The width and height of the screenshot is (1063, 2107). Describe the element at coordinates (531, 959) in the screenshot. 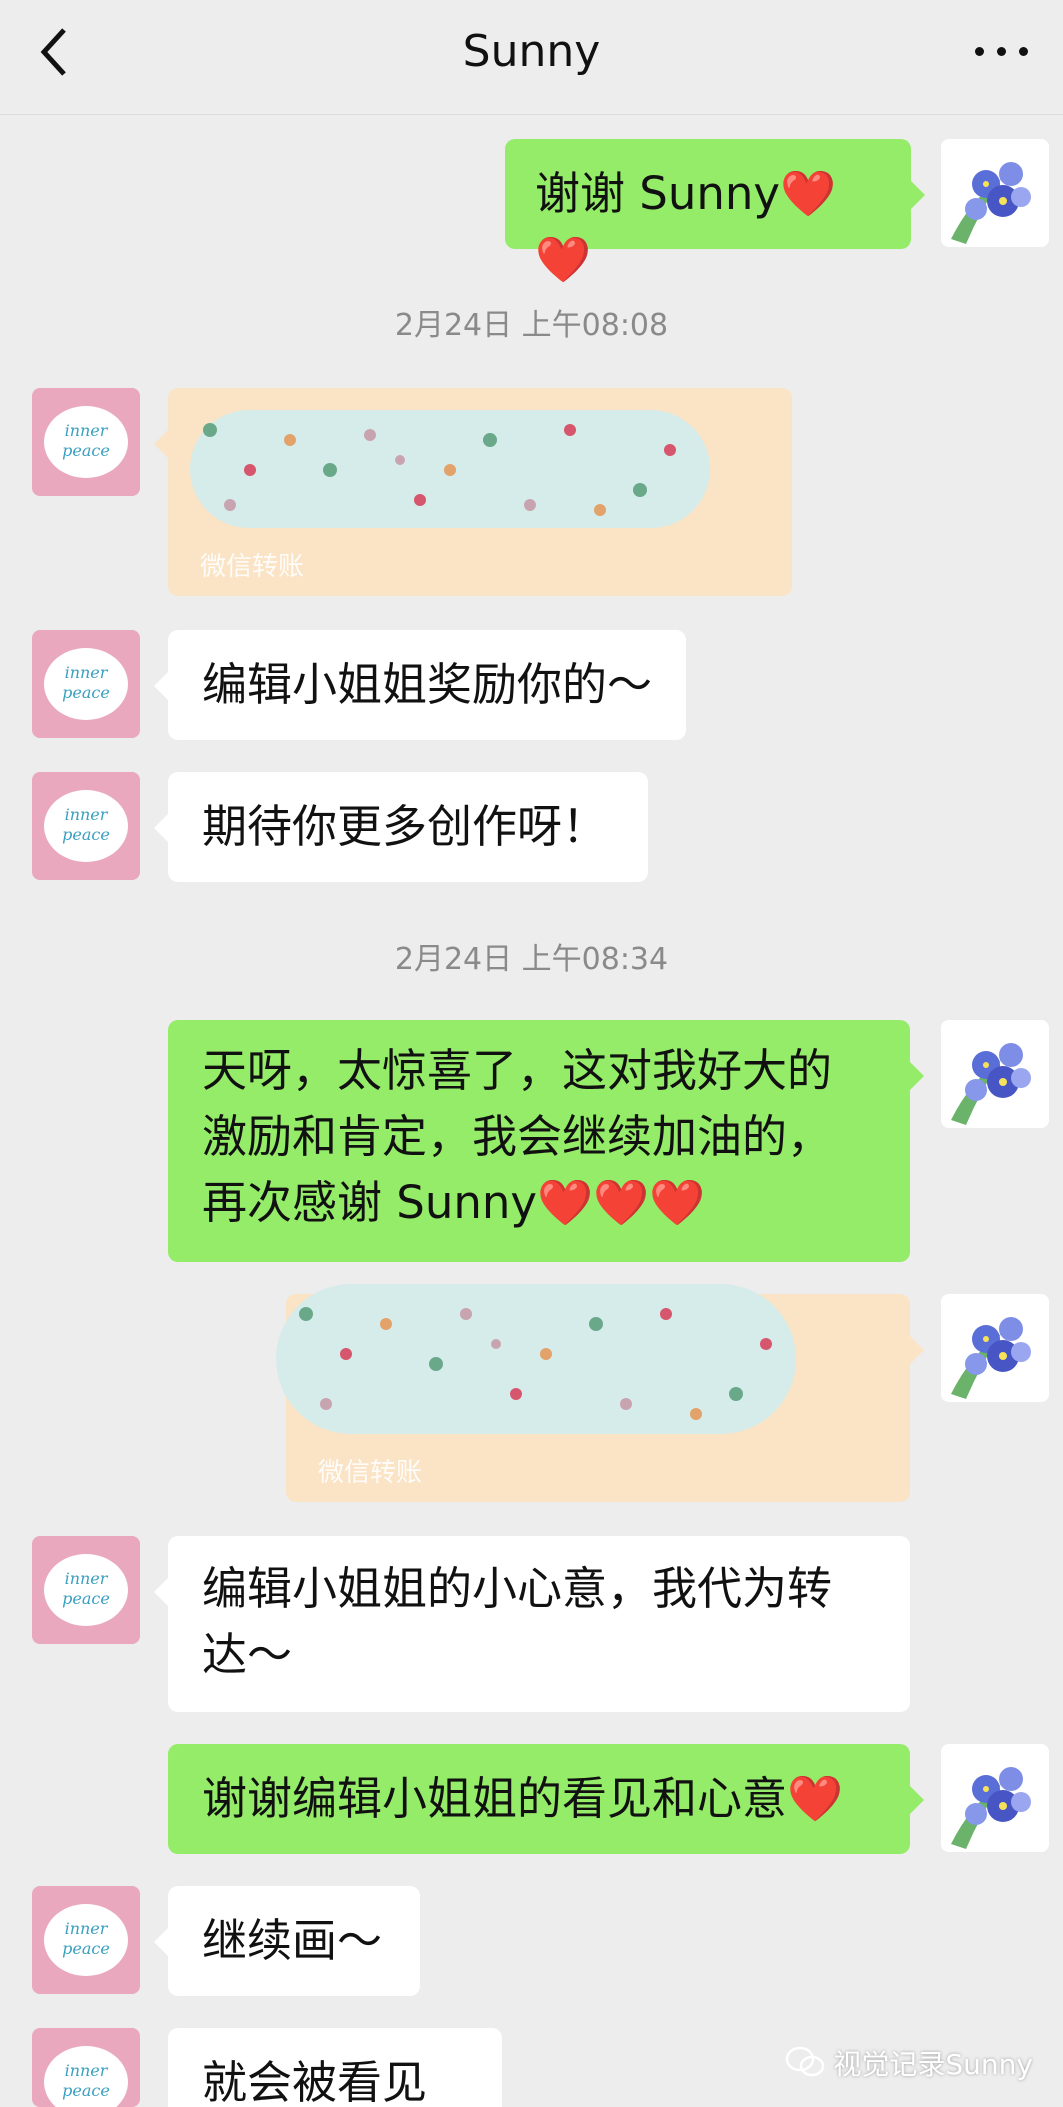

I see `timestamp: 2月24日 上午08:34` at that location.